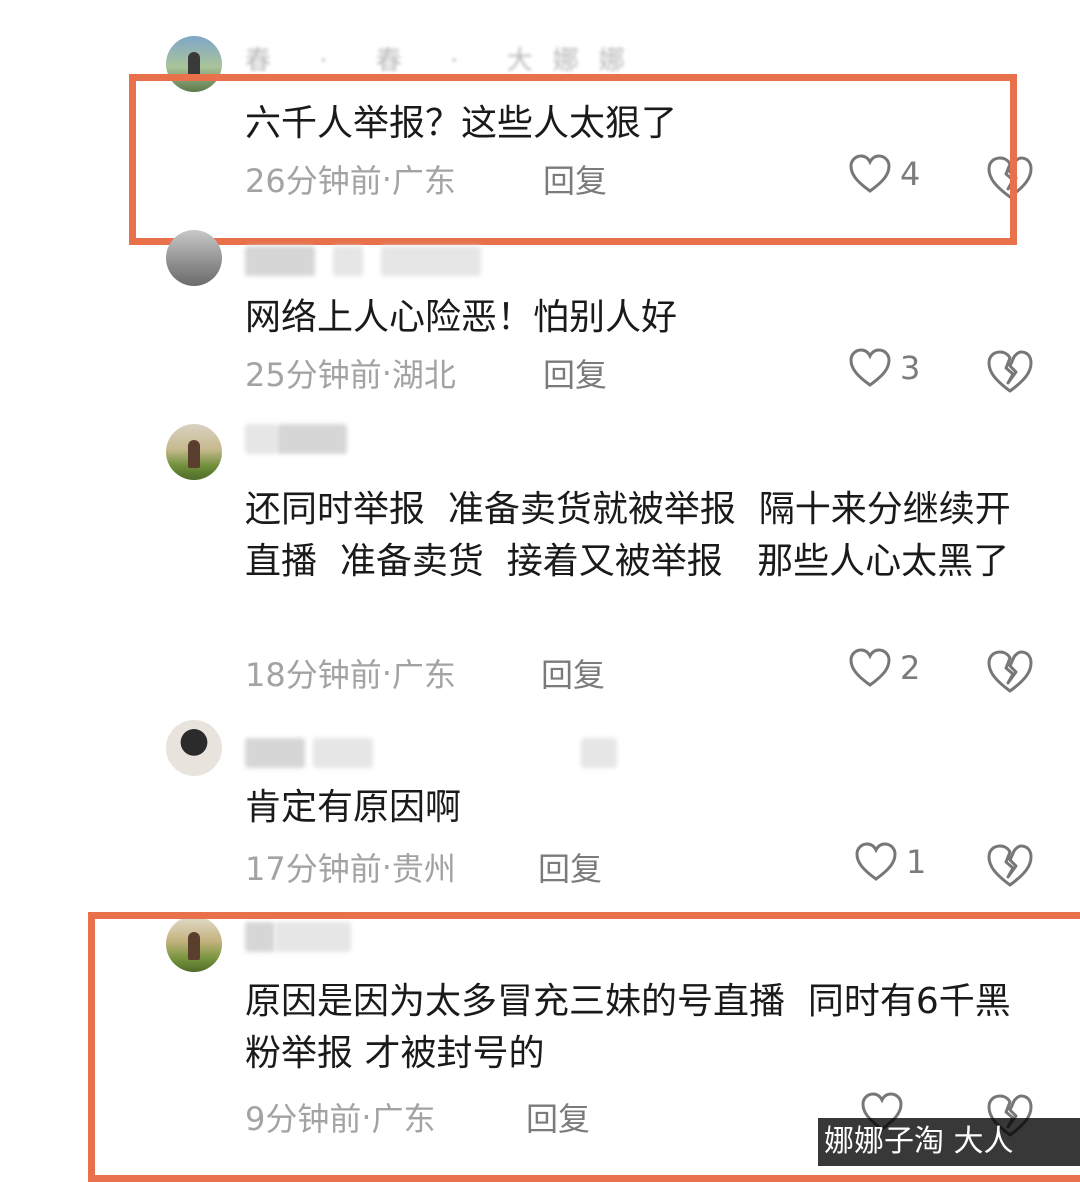  Describe the element at coordinates (313, 181) in the screenshot. I see `comment-time: 26分钟前` at that location.